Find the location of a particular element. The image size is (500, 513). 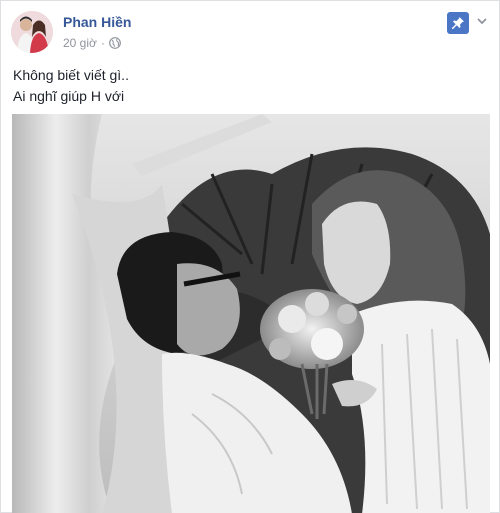

post-text-line: Không biết viết gì.. is located at coordinates (71, 75).